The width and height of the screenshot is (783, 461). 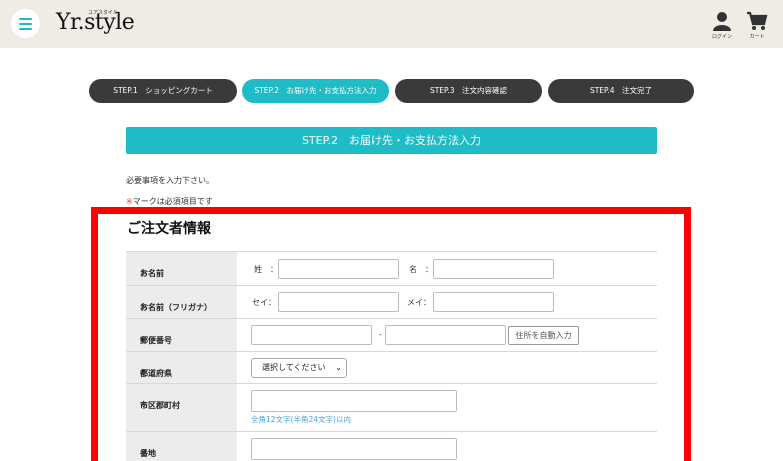 I want to click on kana-first-label: メイ：, so click(x=419, y=302).